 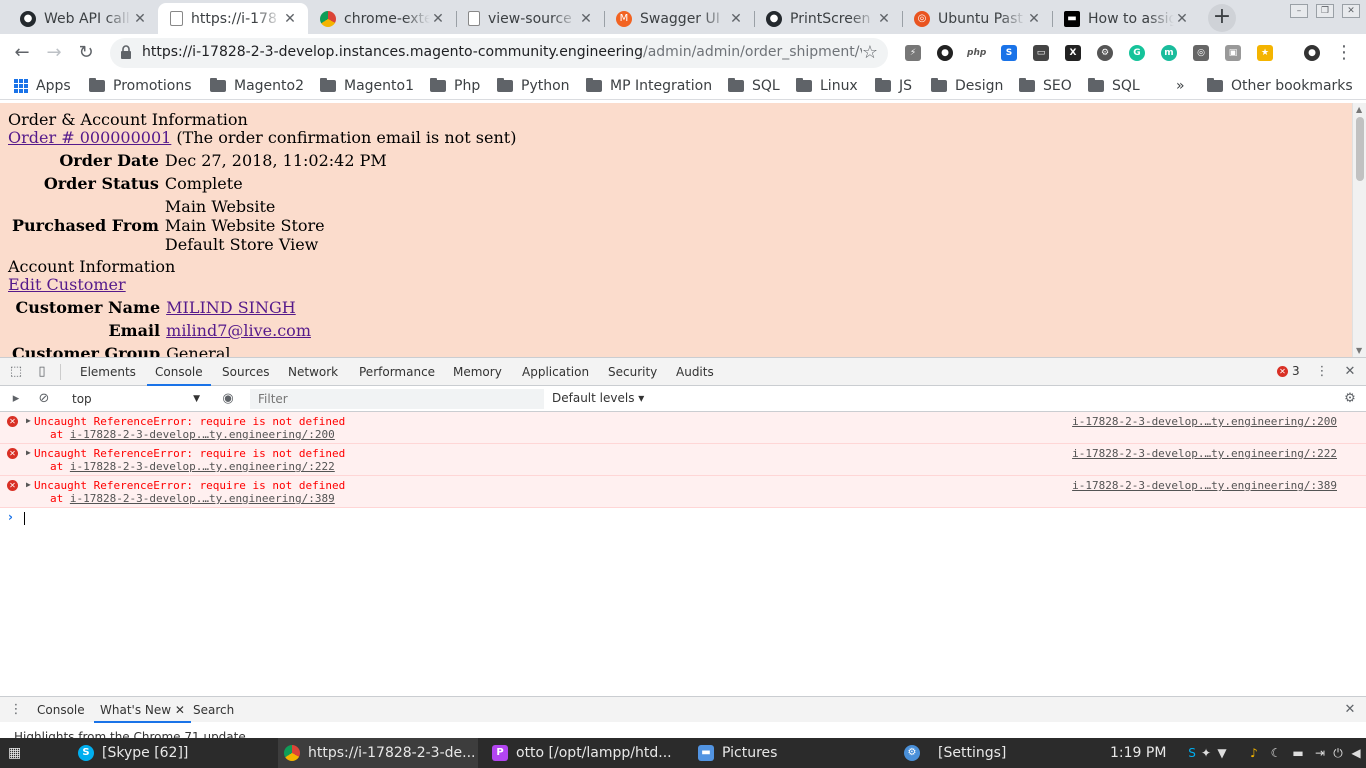 I want to click on context-selector: top ▼, so click(x=135, y=399).